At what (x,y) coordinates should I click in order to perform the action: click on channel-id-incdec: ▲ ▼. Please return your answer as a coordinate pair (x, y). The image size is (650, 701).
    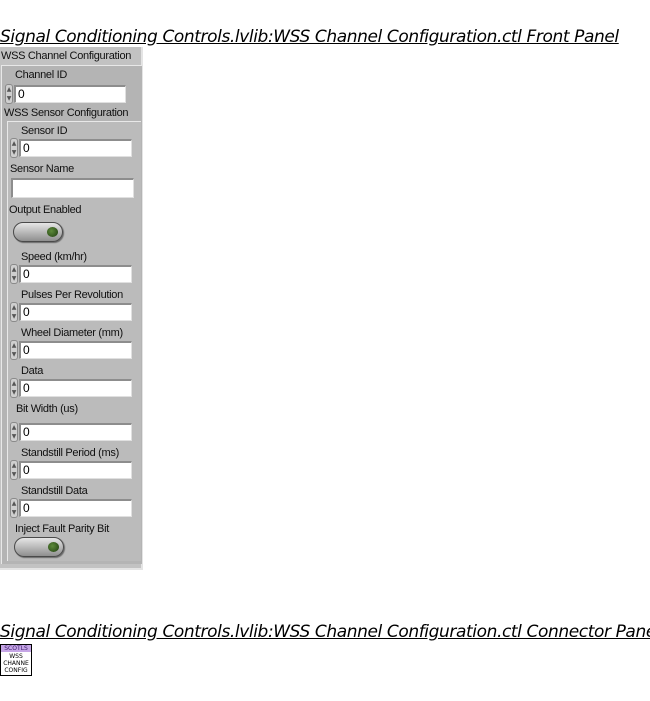
    Looking at the image, I should click on (9, 94).